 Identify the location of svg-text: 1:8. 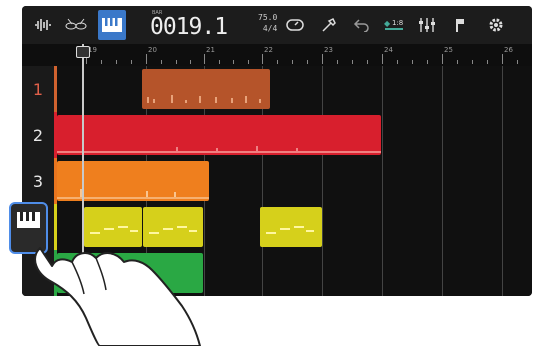
(397, 23).